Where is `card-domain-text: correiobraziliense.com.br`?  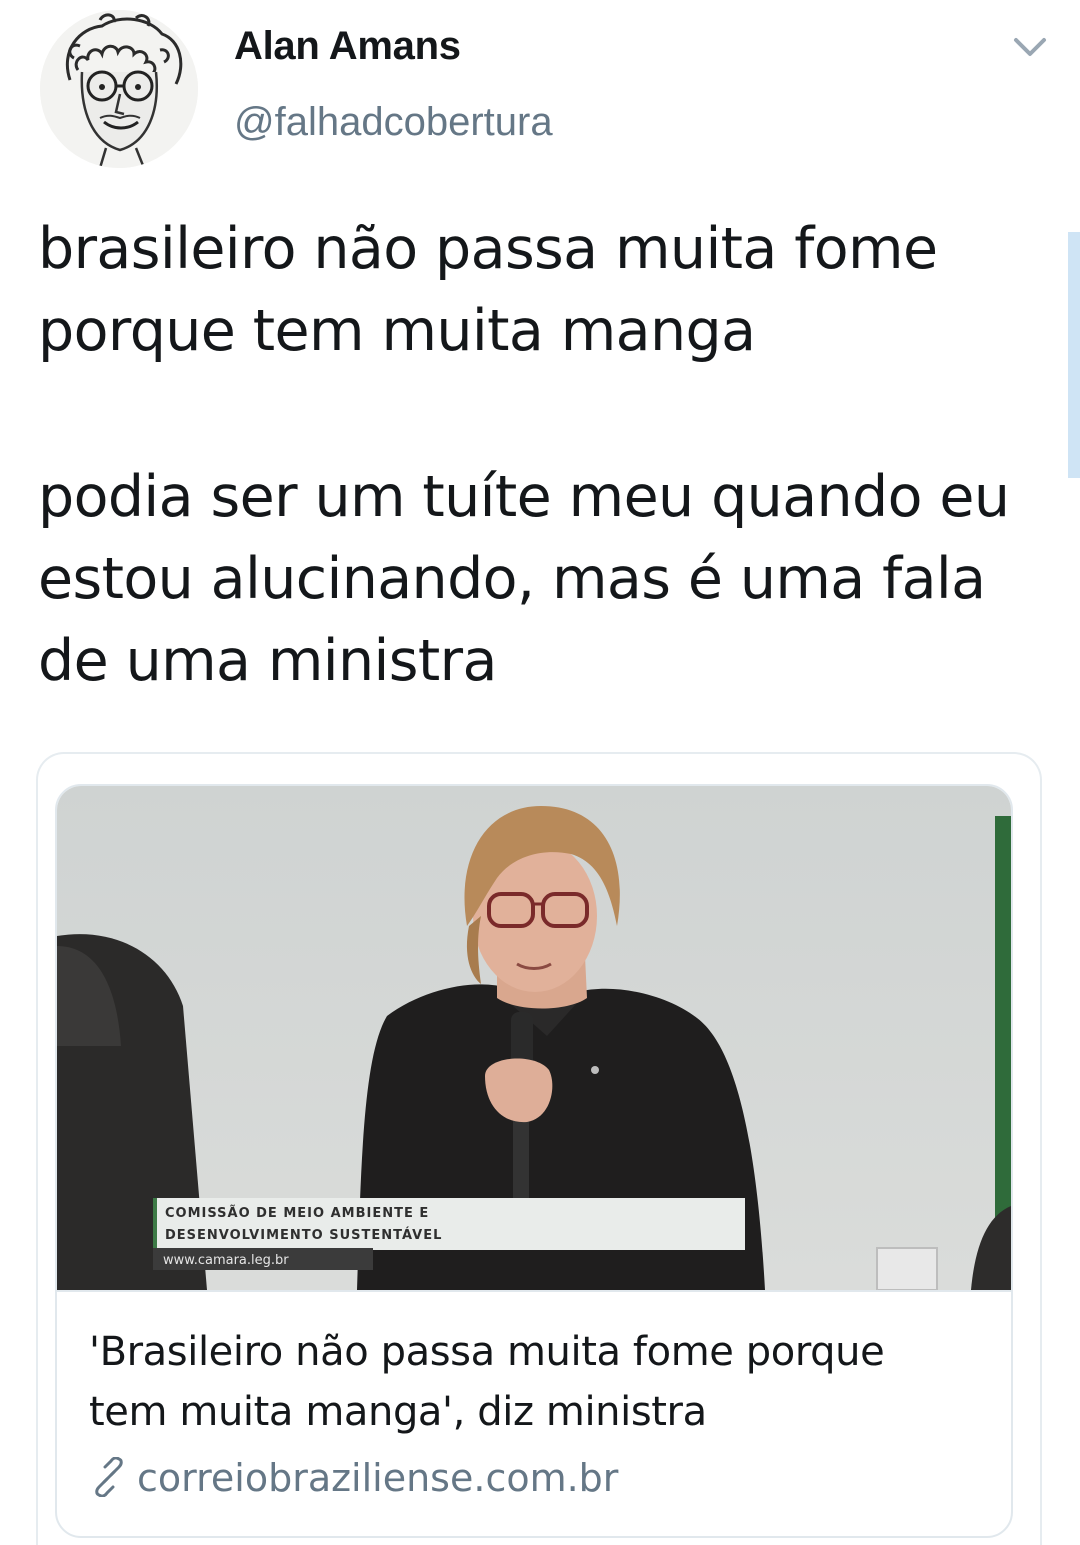
card-domain-text: correiobraziliense.com.br is located at coordinates (378, 1478).